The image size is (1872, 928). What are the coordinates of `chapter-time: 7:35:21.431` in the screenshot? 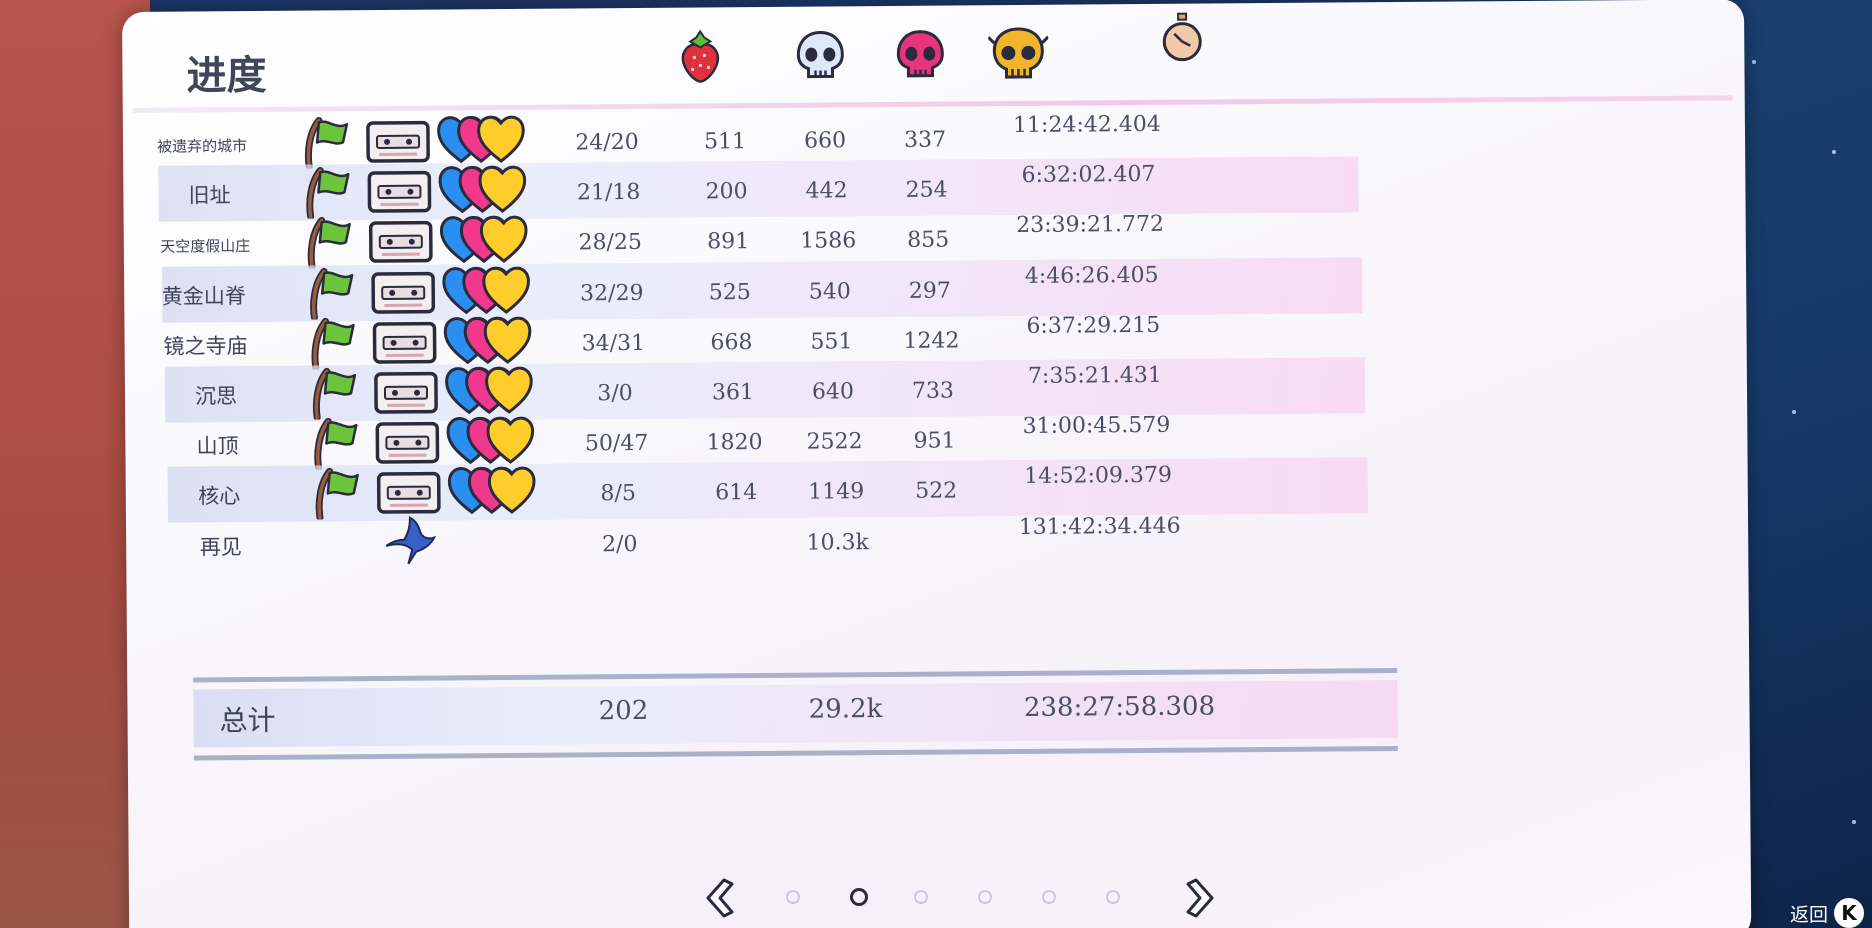 It's located at (1094, 375).